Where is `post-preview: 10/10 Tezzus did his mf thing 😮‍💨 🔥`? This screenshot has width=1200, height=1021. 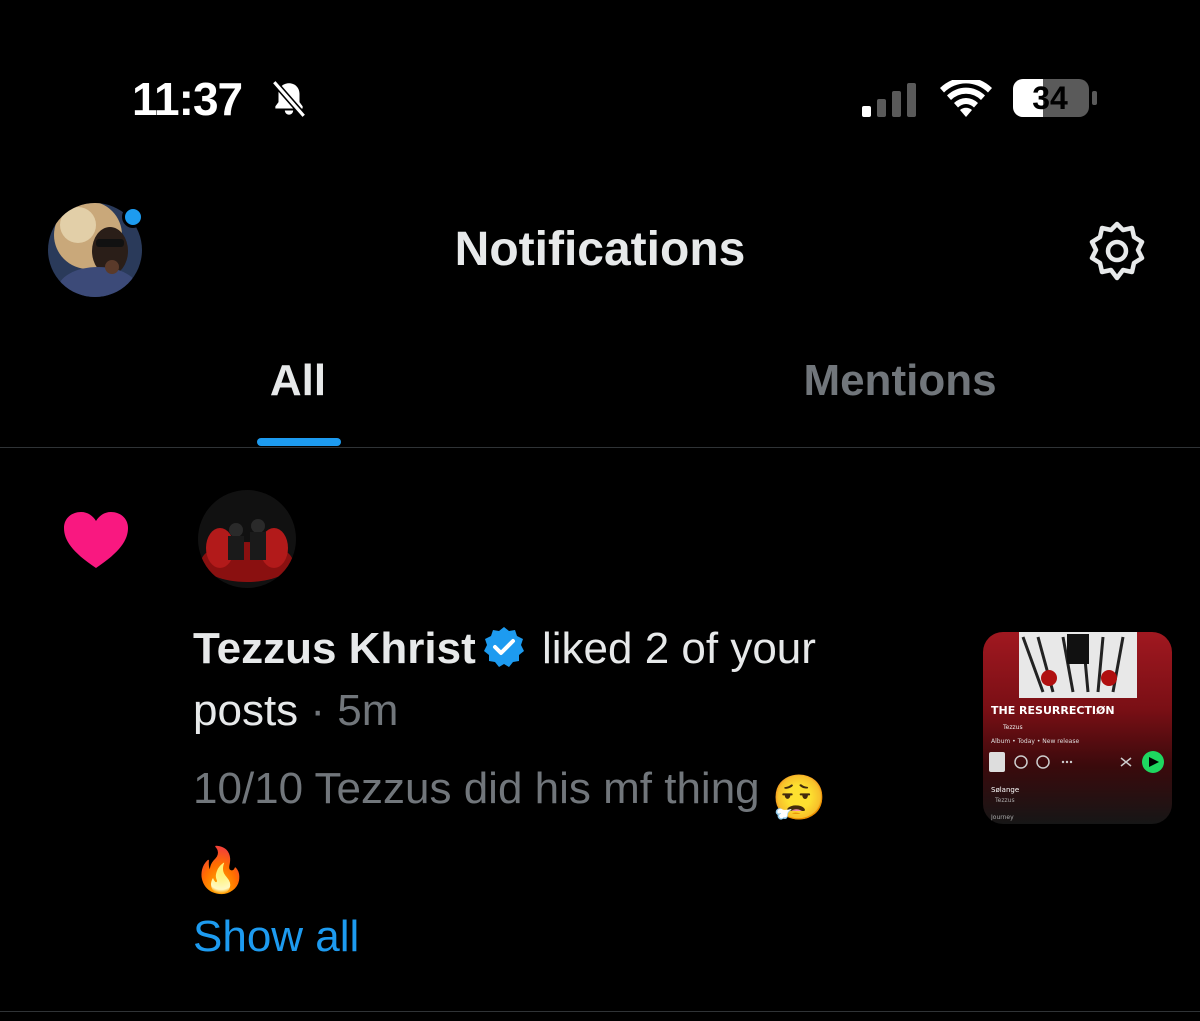
post-preview: 10/10 Tezzus did his mf thing 😮‍💨 🔥 is located at coordinates (563, 830).